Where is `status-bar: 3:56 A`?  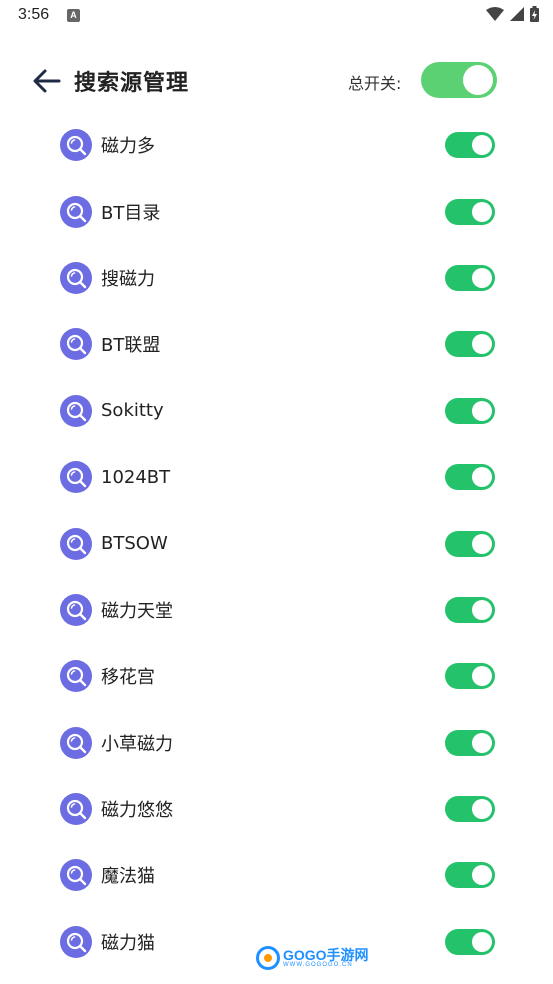
status-bar: 3:56 A is located at coordinates (276, 16).